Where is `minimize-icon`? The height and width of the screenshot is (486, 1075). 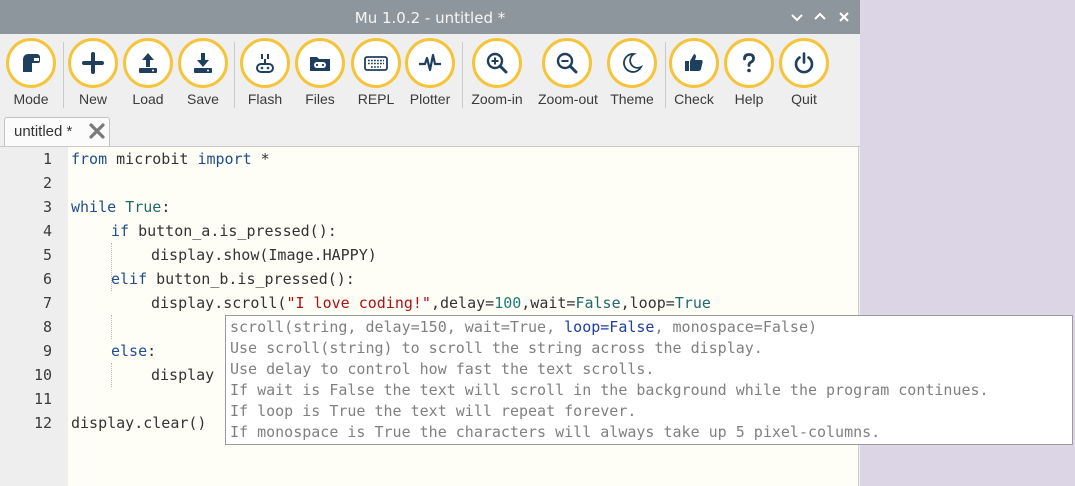 minimize-icon is located at coordinates (797, 17).